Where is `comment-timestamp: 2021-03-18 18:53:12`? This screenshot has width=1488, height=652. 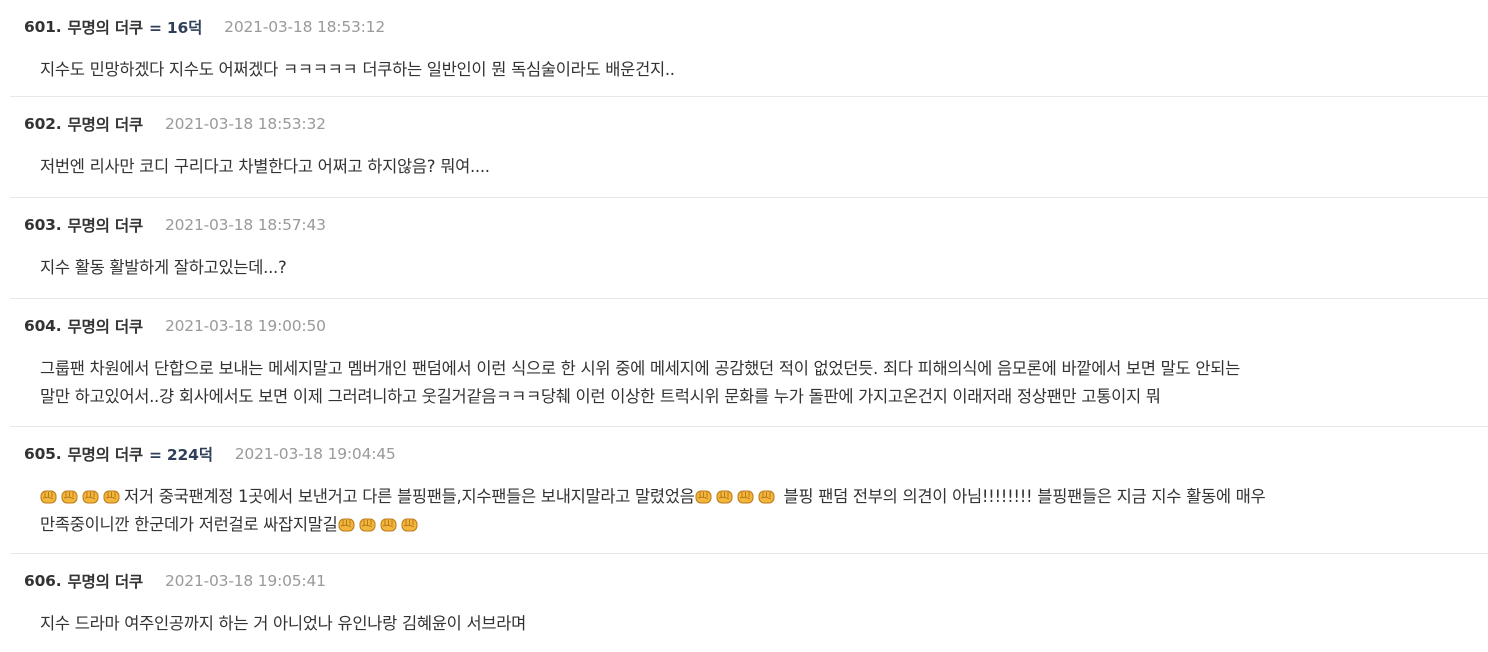 comment-timestamp: 2021-03-18 18:53:12 is located at coordinates (304, 27).